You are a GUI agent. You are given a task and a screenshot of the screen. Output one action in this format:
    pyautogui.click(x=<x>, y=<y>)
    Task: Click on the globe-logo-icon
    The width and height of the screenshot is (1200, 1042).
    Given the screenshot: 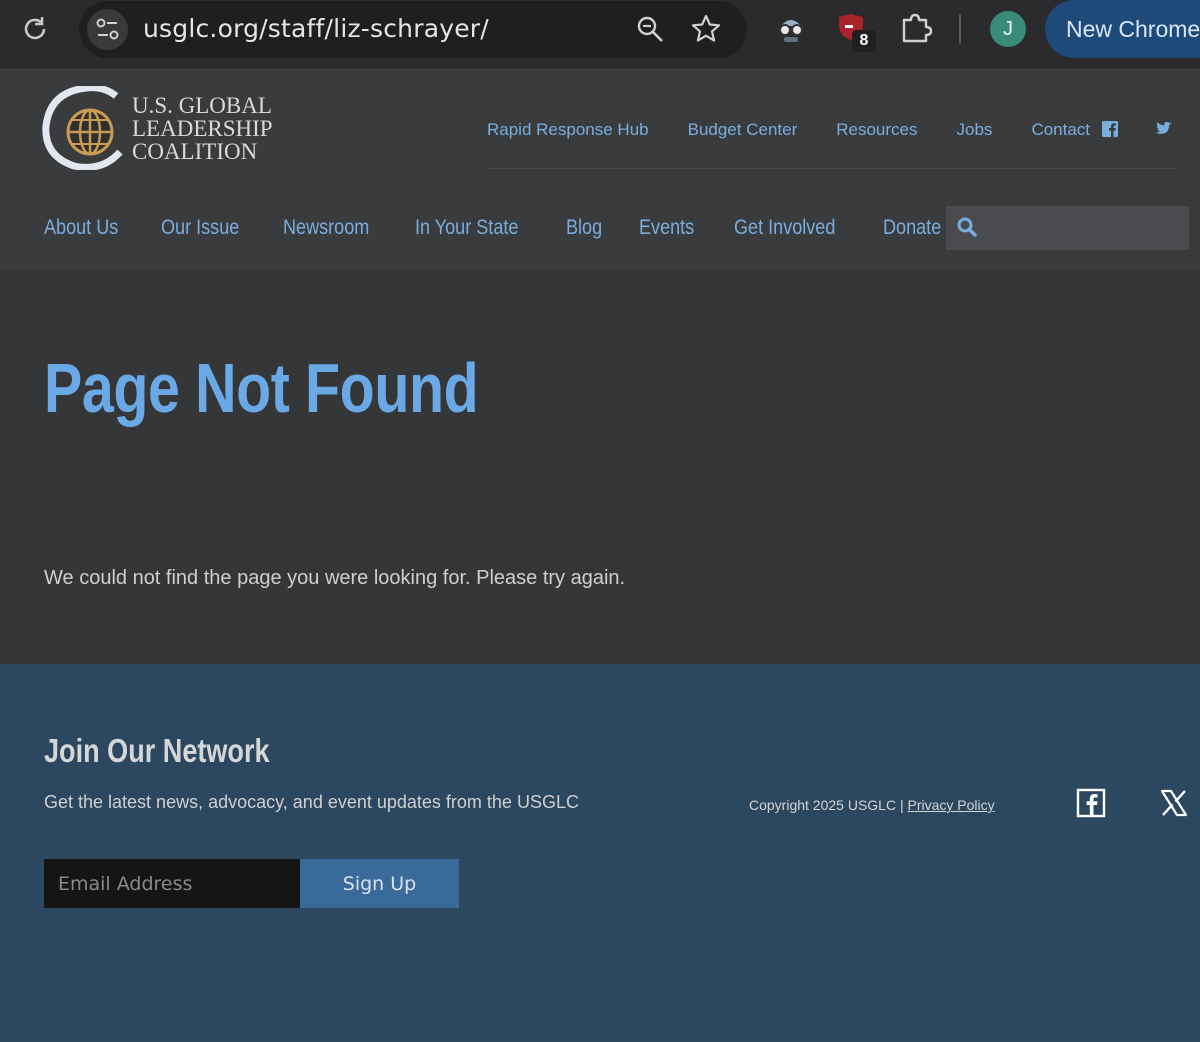 What is the action you would take?
    pyautogui.click(x=82, y=128)
    